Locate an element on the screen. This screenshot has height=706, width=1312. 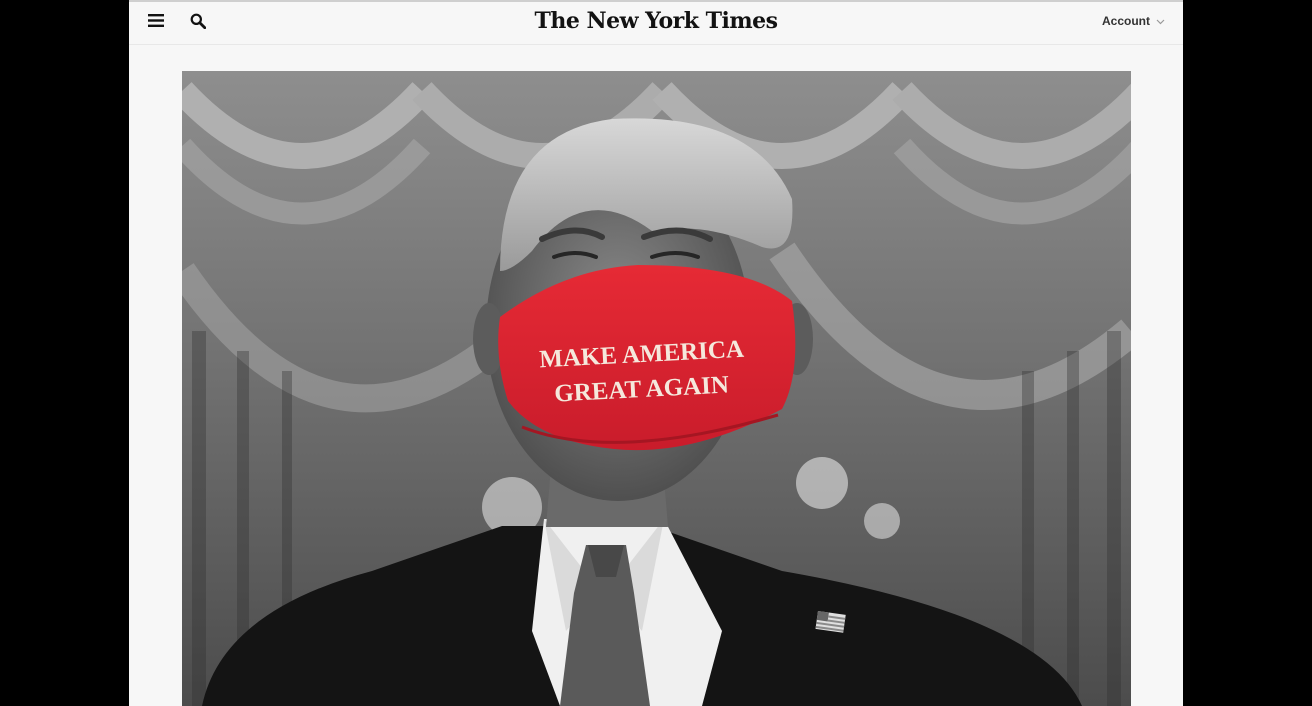
account-label: Account is located at coordinates (1126, 21).